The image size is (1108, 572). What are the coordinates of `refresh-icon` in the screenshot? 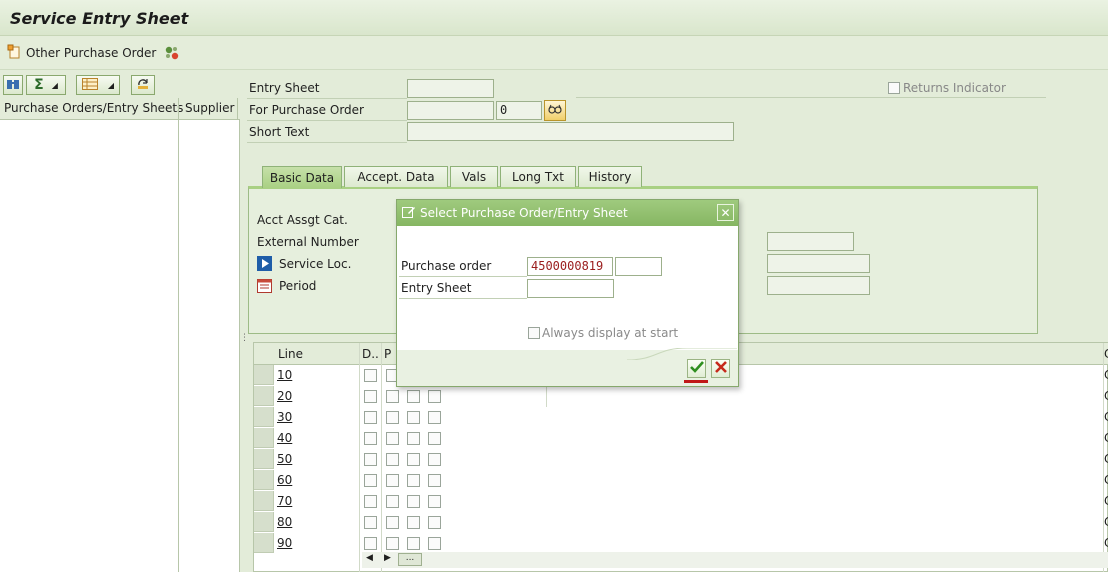 It's located at (143, 85).